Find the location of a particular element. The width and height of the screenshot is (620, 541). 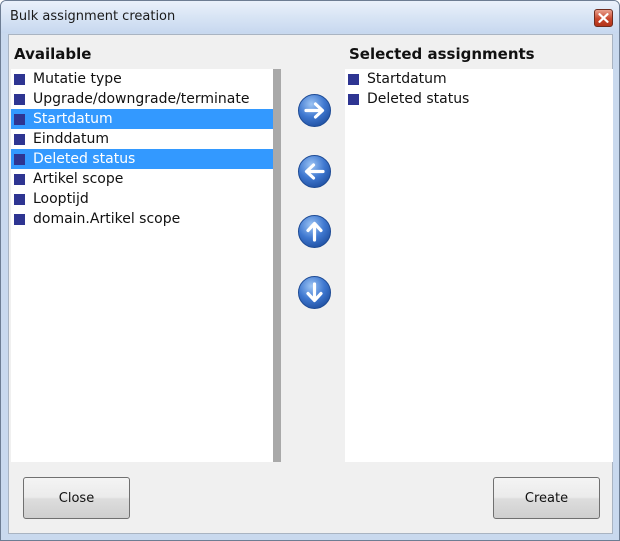

arrow-right-icon is located at coordinates (314, 110).